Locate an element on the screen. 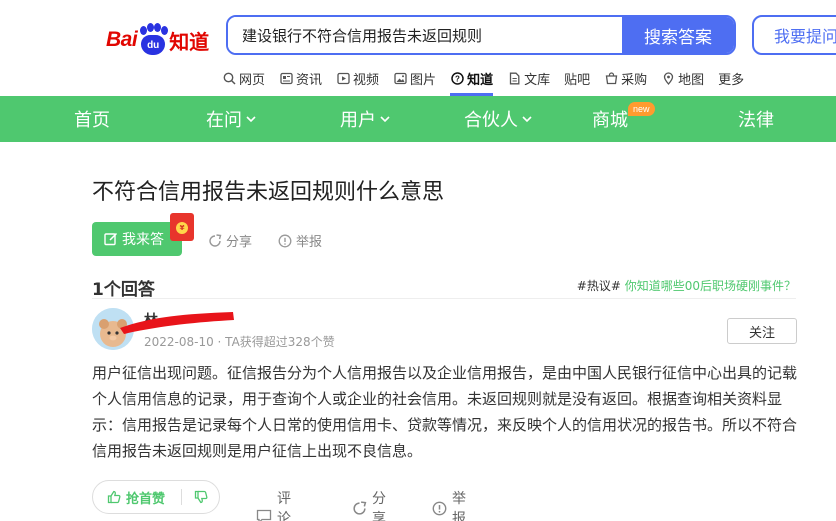 Image resolution: width=836 pixels, height=521 pixels. map-icon is located at coordinates (668, 78).